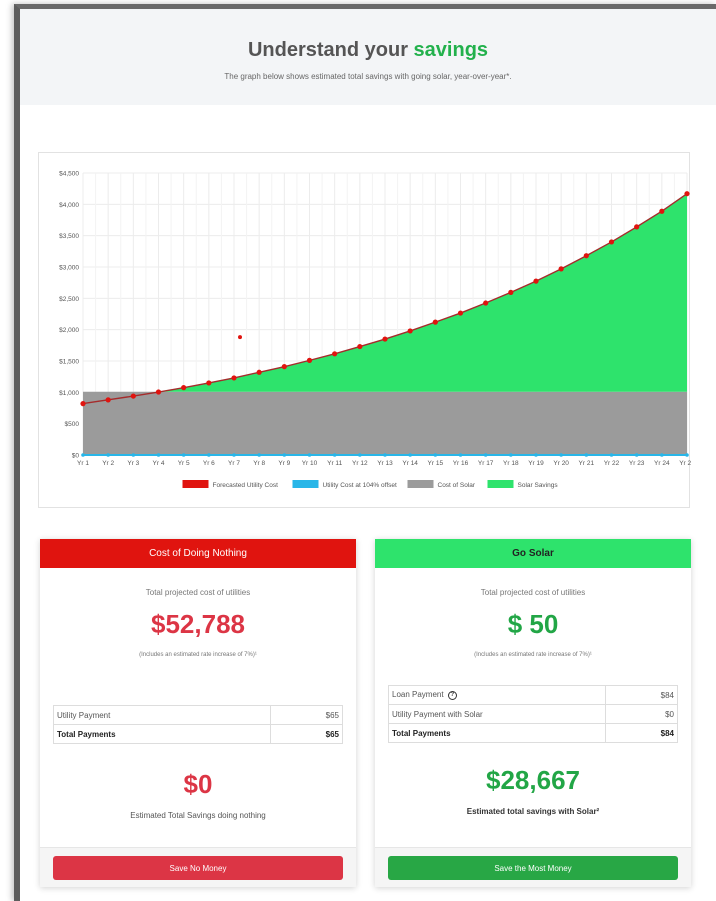 The width and height of the screenshot is (716, 901). I want to click on row-value: $0, so click(641, 714).